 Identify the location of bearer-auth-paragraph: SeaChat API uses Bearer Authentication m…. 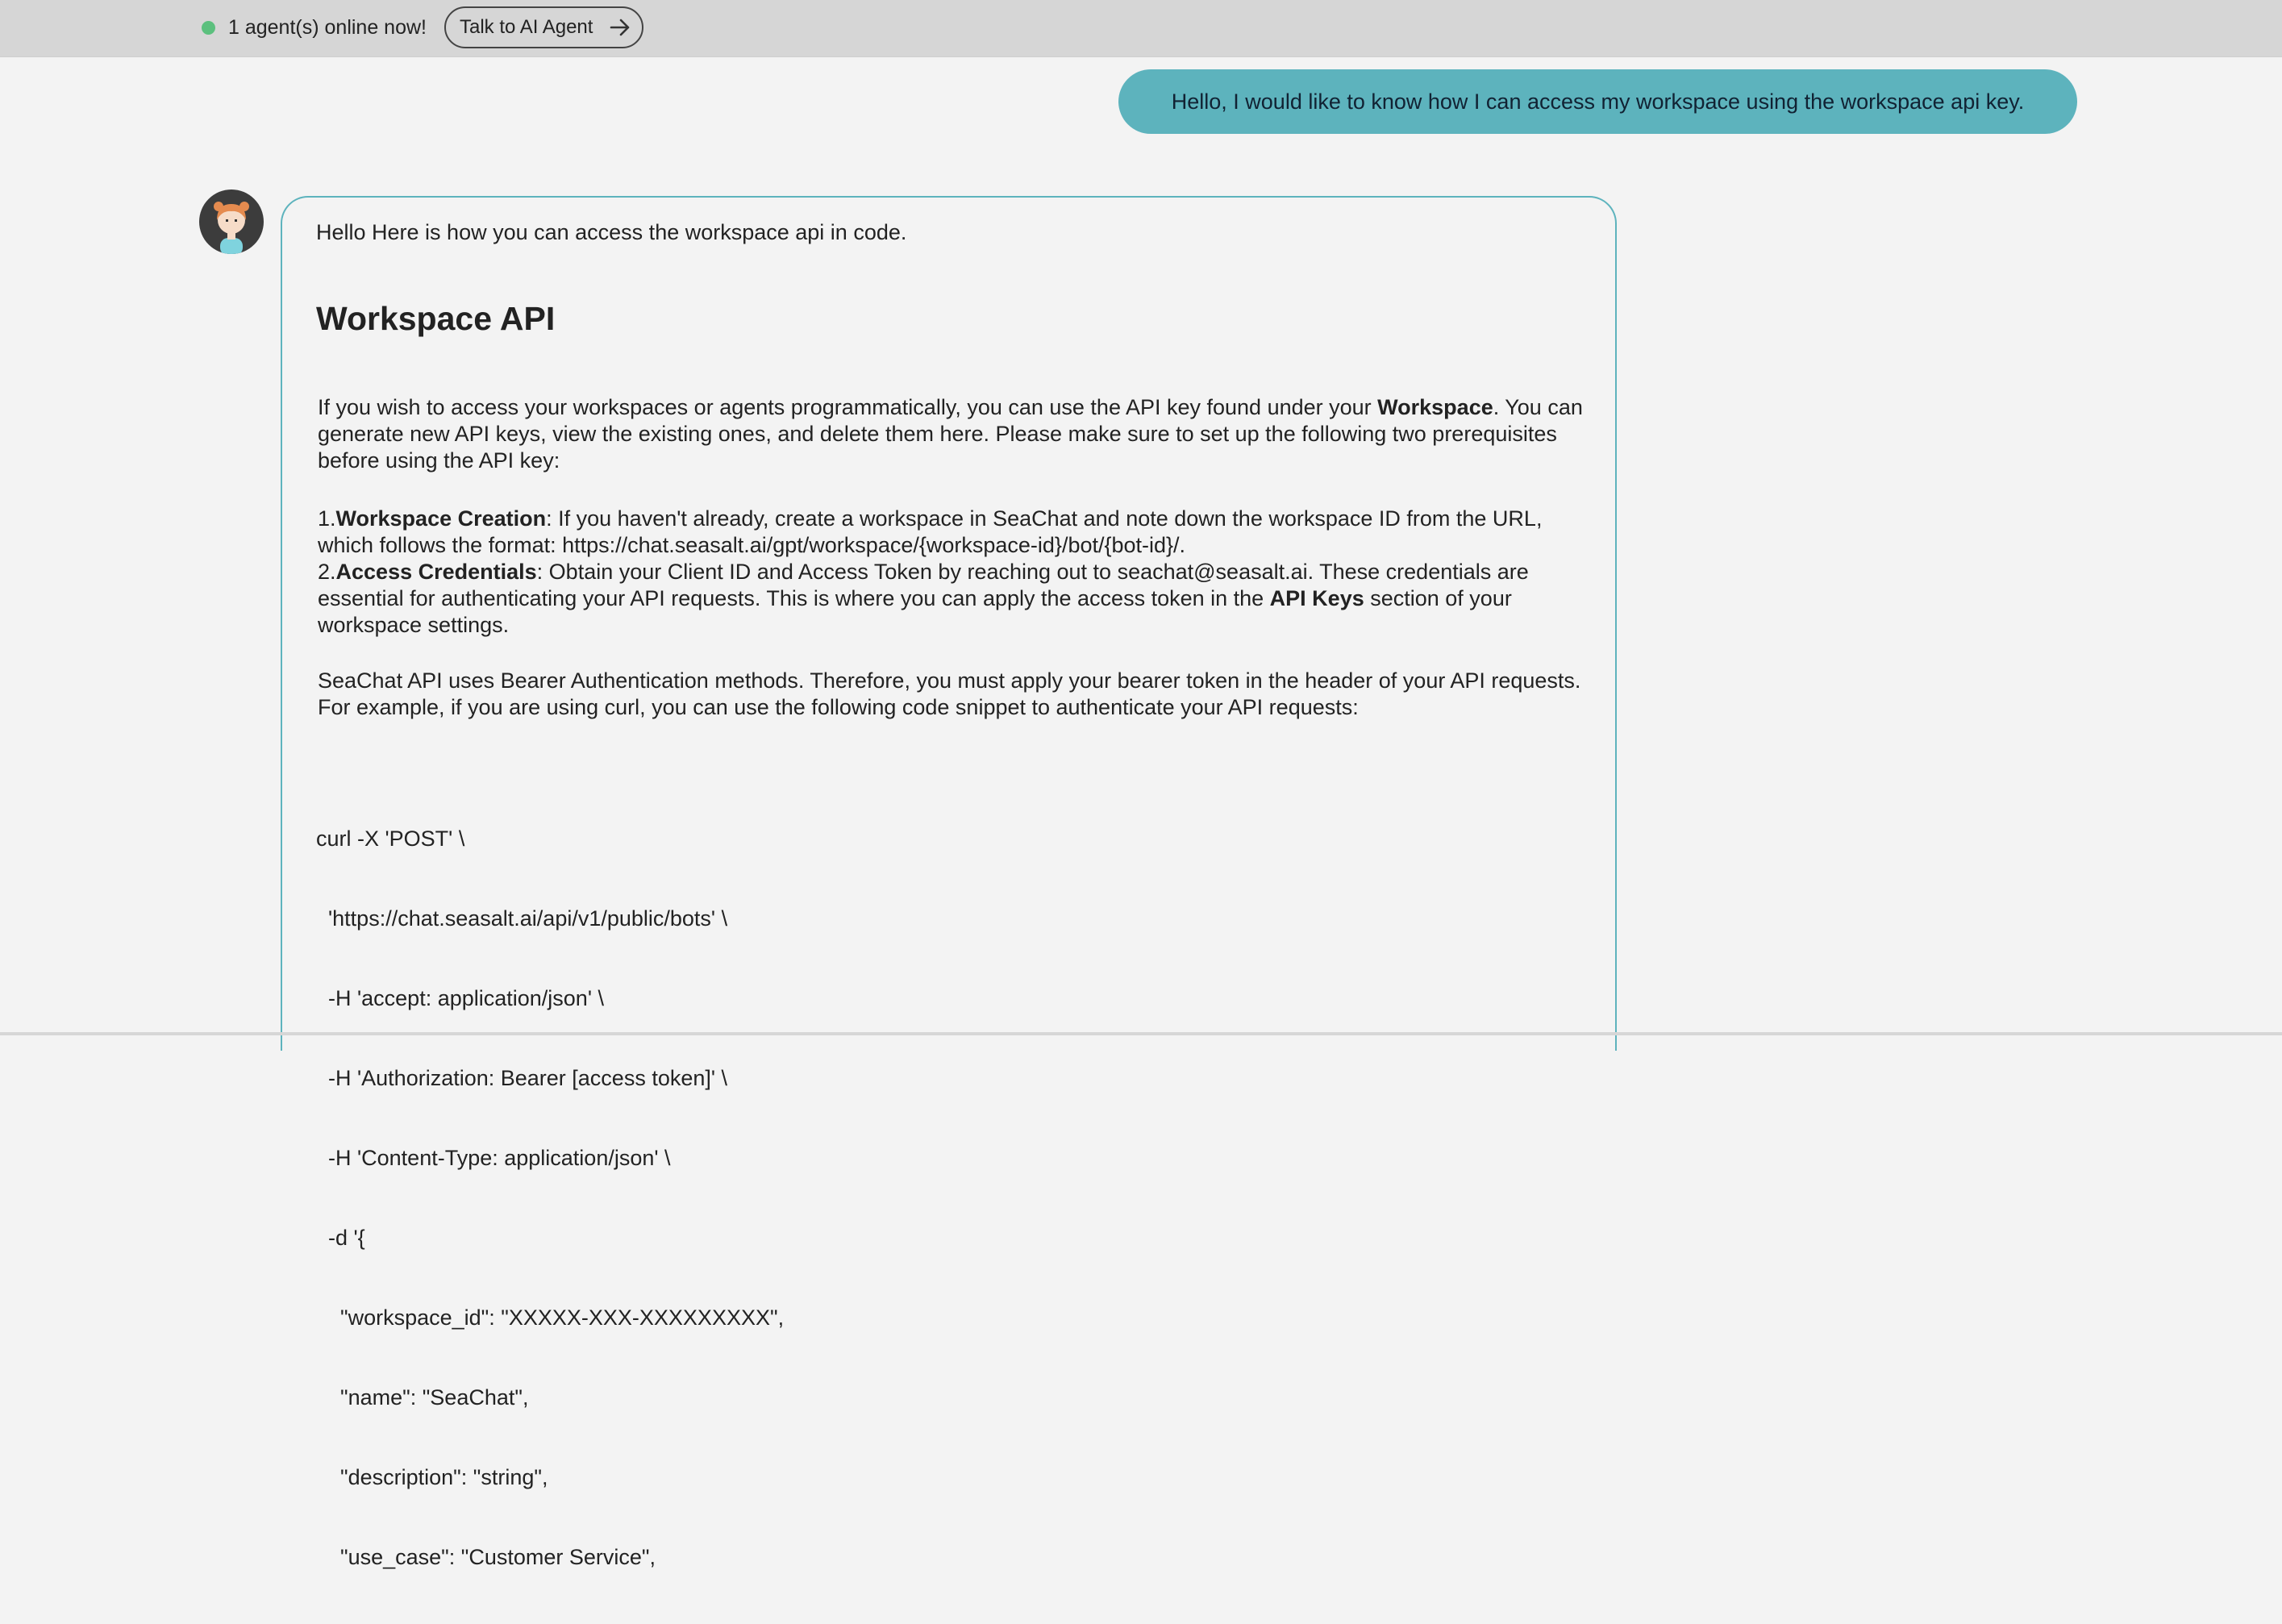
(950, 693).